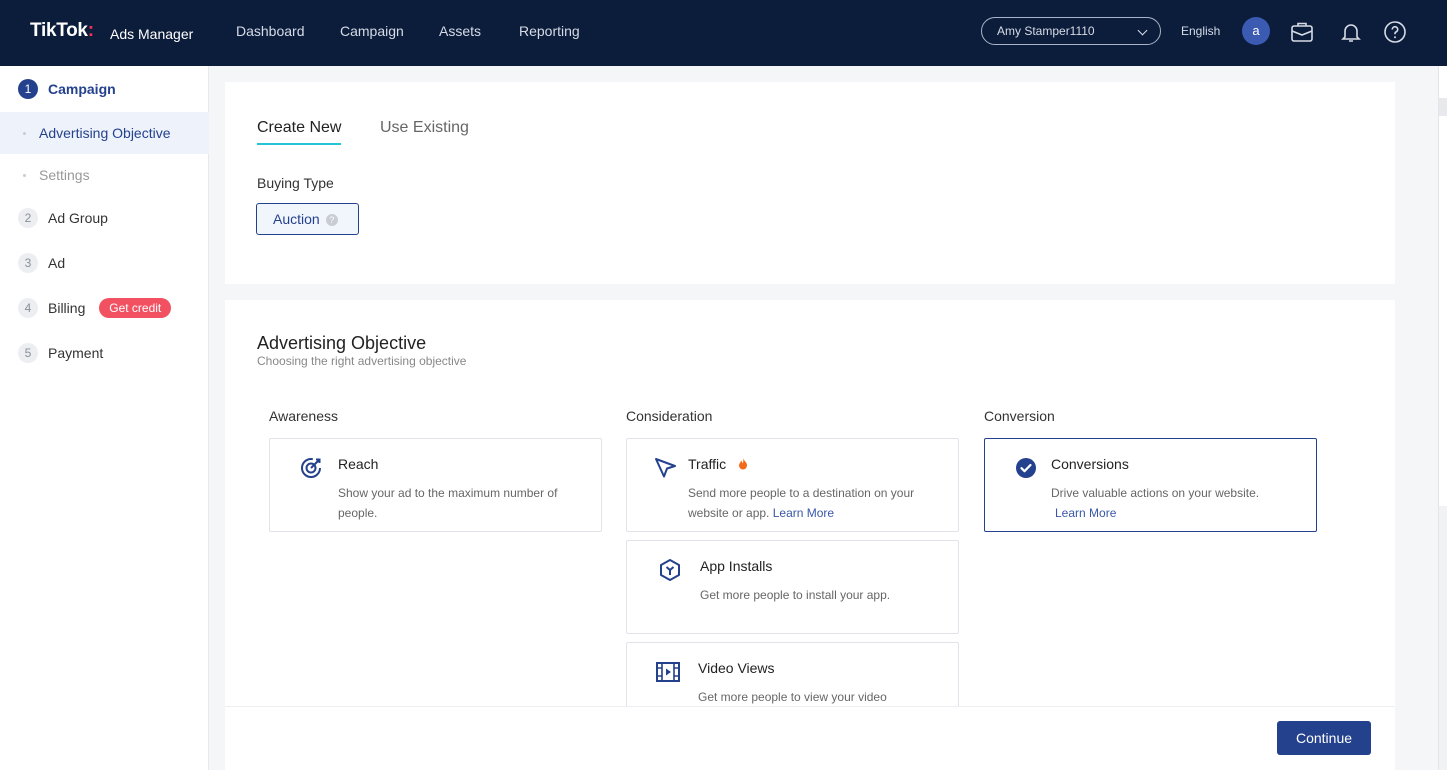  What do you see at coordinates (62, 31) in the screenshot?
I see `tiktok-logo: TikTok:` at bounding box center [62, 31].